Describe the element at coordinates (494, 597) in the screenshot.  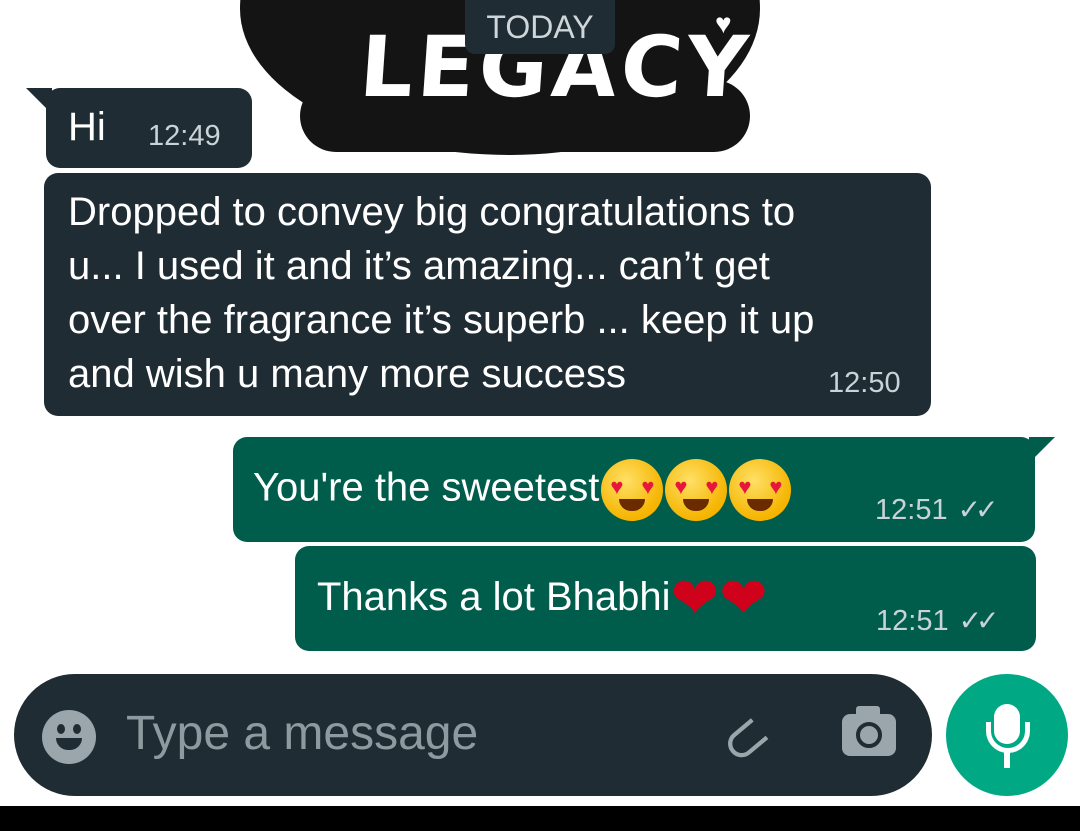
I see `message-text: Thanks a lot Bhabhi` at that location.